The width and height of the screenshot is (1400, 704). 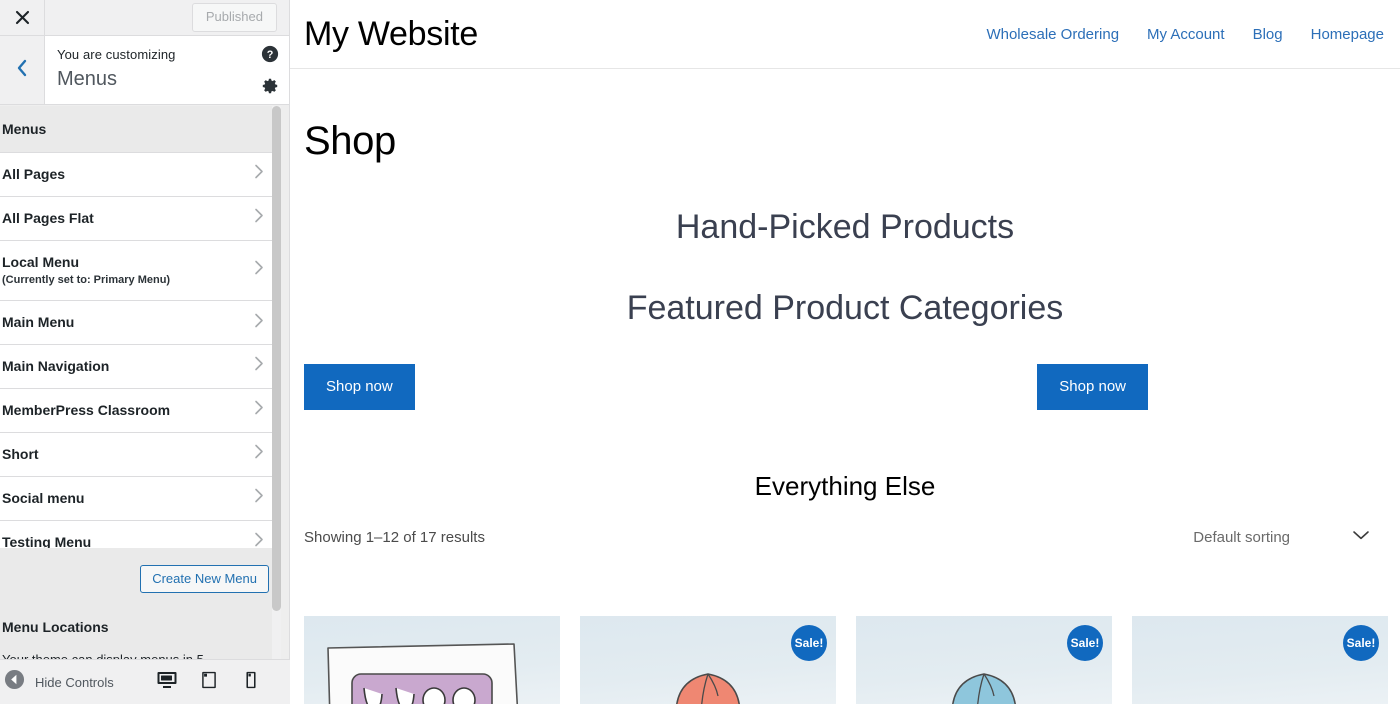 What do you see at coordinates (391, 34) in the screenshot?
I see `site-title: My Website` at bounding box center [391, 34].